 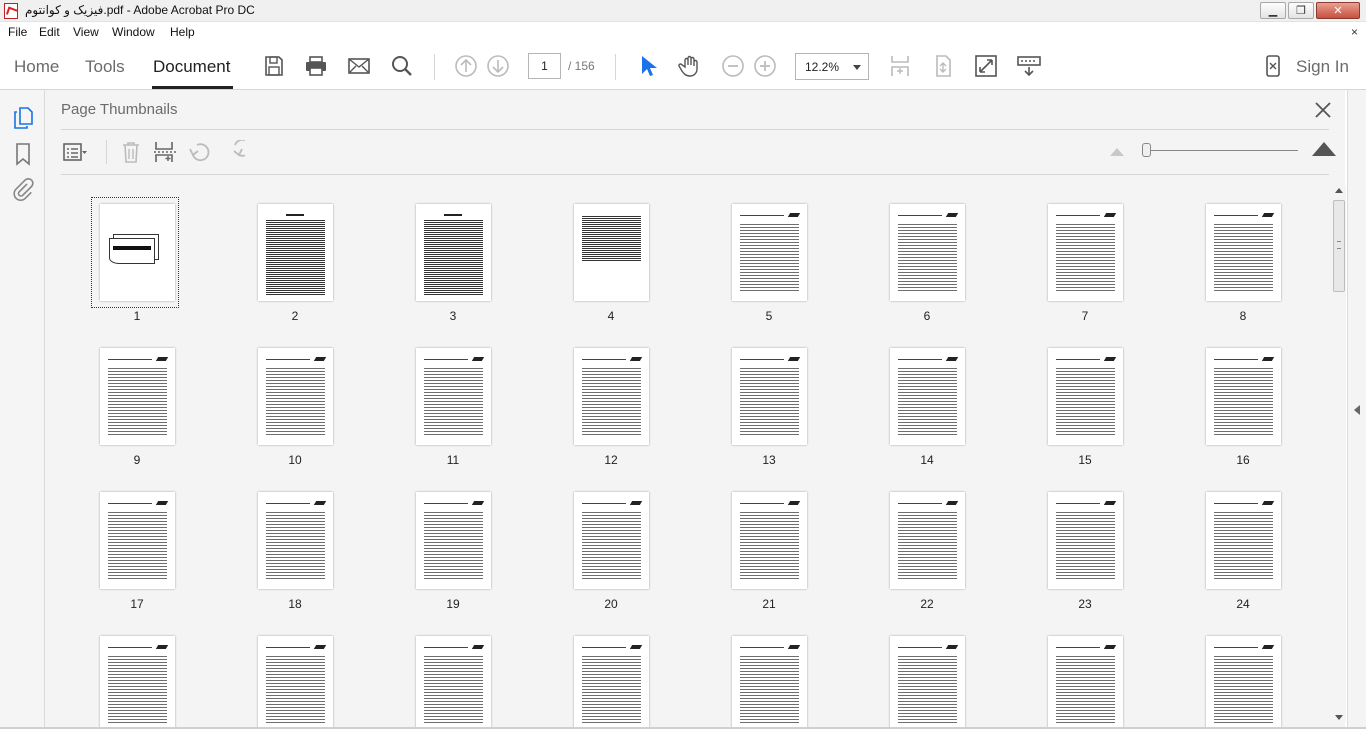 I want to click on delete-icon, so click(x=131, y=152).